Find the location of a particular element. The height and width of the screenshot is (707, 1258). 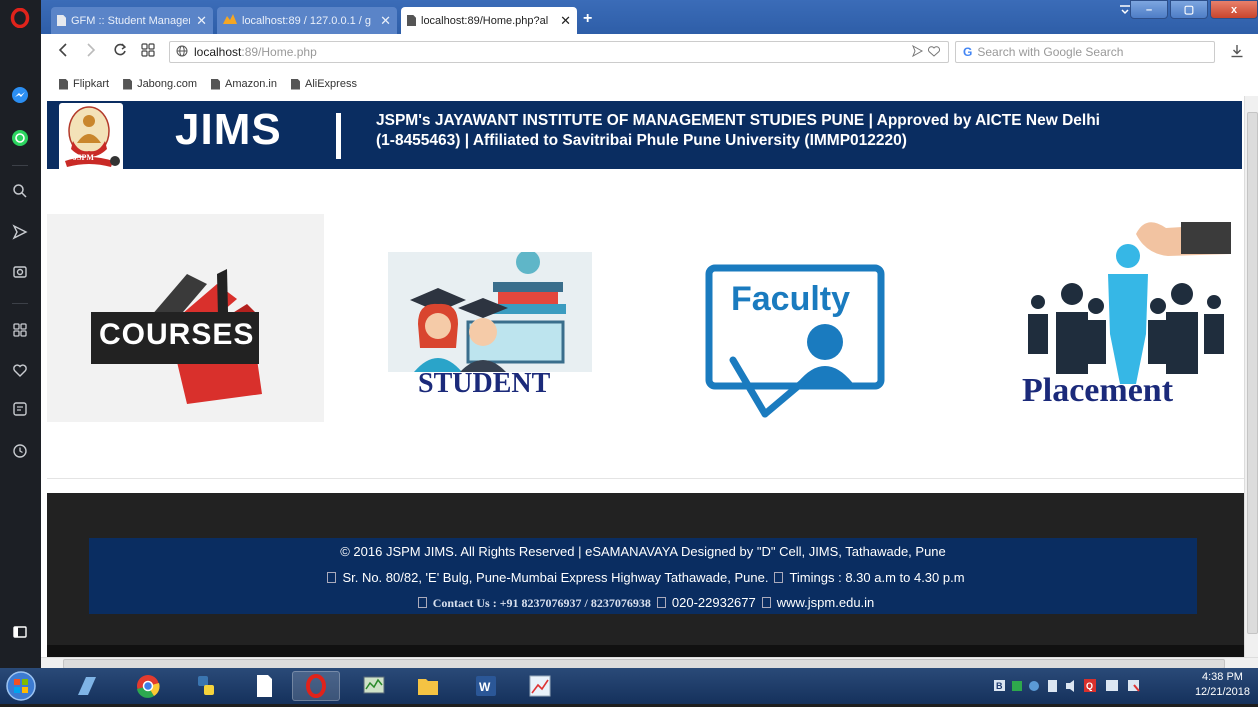

jspm-logo: JSPM is located at coordinates (91, 138).